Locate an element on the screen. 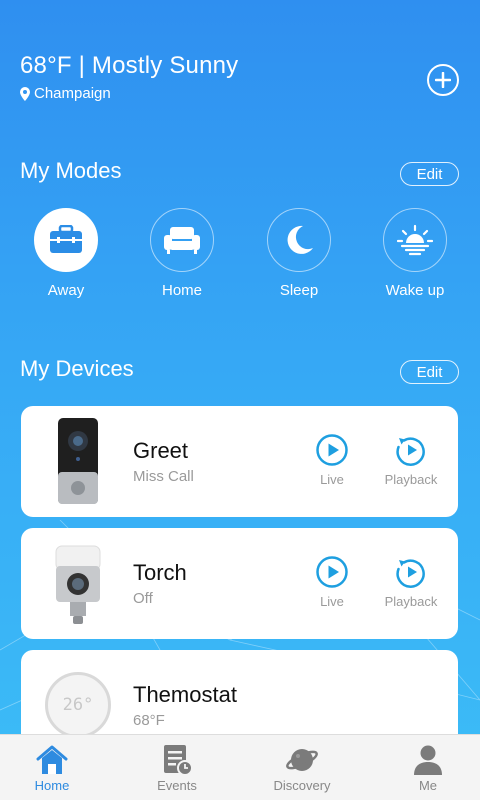  briefcase-icon is located at coordinates (66, 239).